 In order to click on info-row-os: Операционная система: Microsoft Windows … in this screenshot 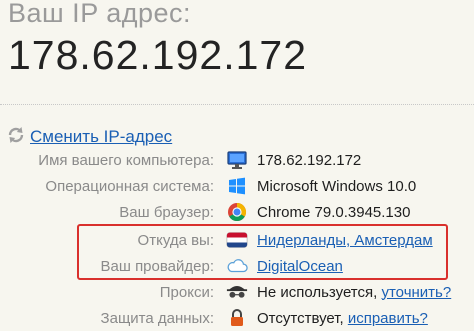, I will do `click(237, 186)`.